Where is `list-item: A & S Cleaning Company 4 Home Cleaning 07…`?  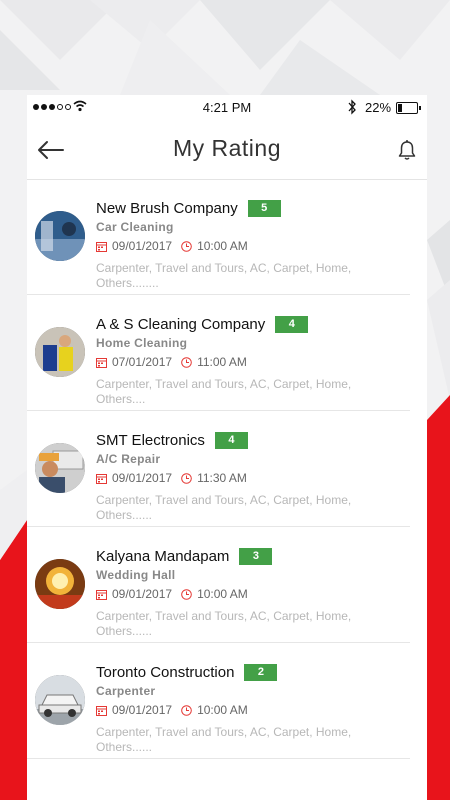
list-item: A & S Cleaning Company 4 Home Cleaning 07… is located at coordinates (218, 353).